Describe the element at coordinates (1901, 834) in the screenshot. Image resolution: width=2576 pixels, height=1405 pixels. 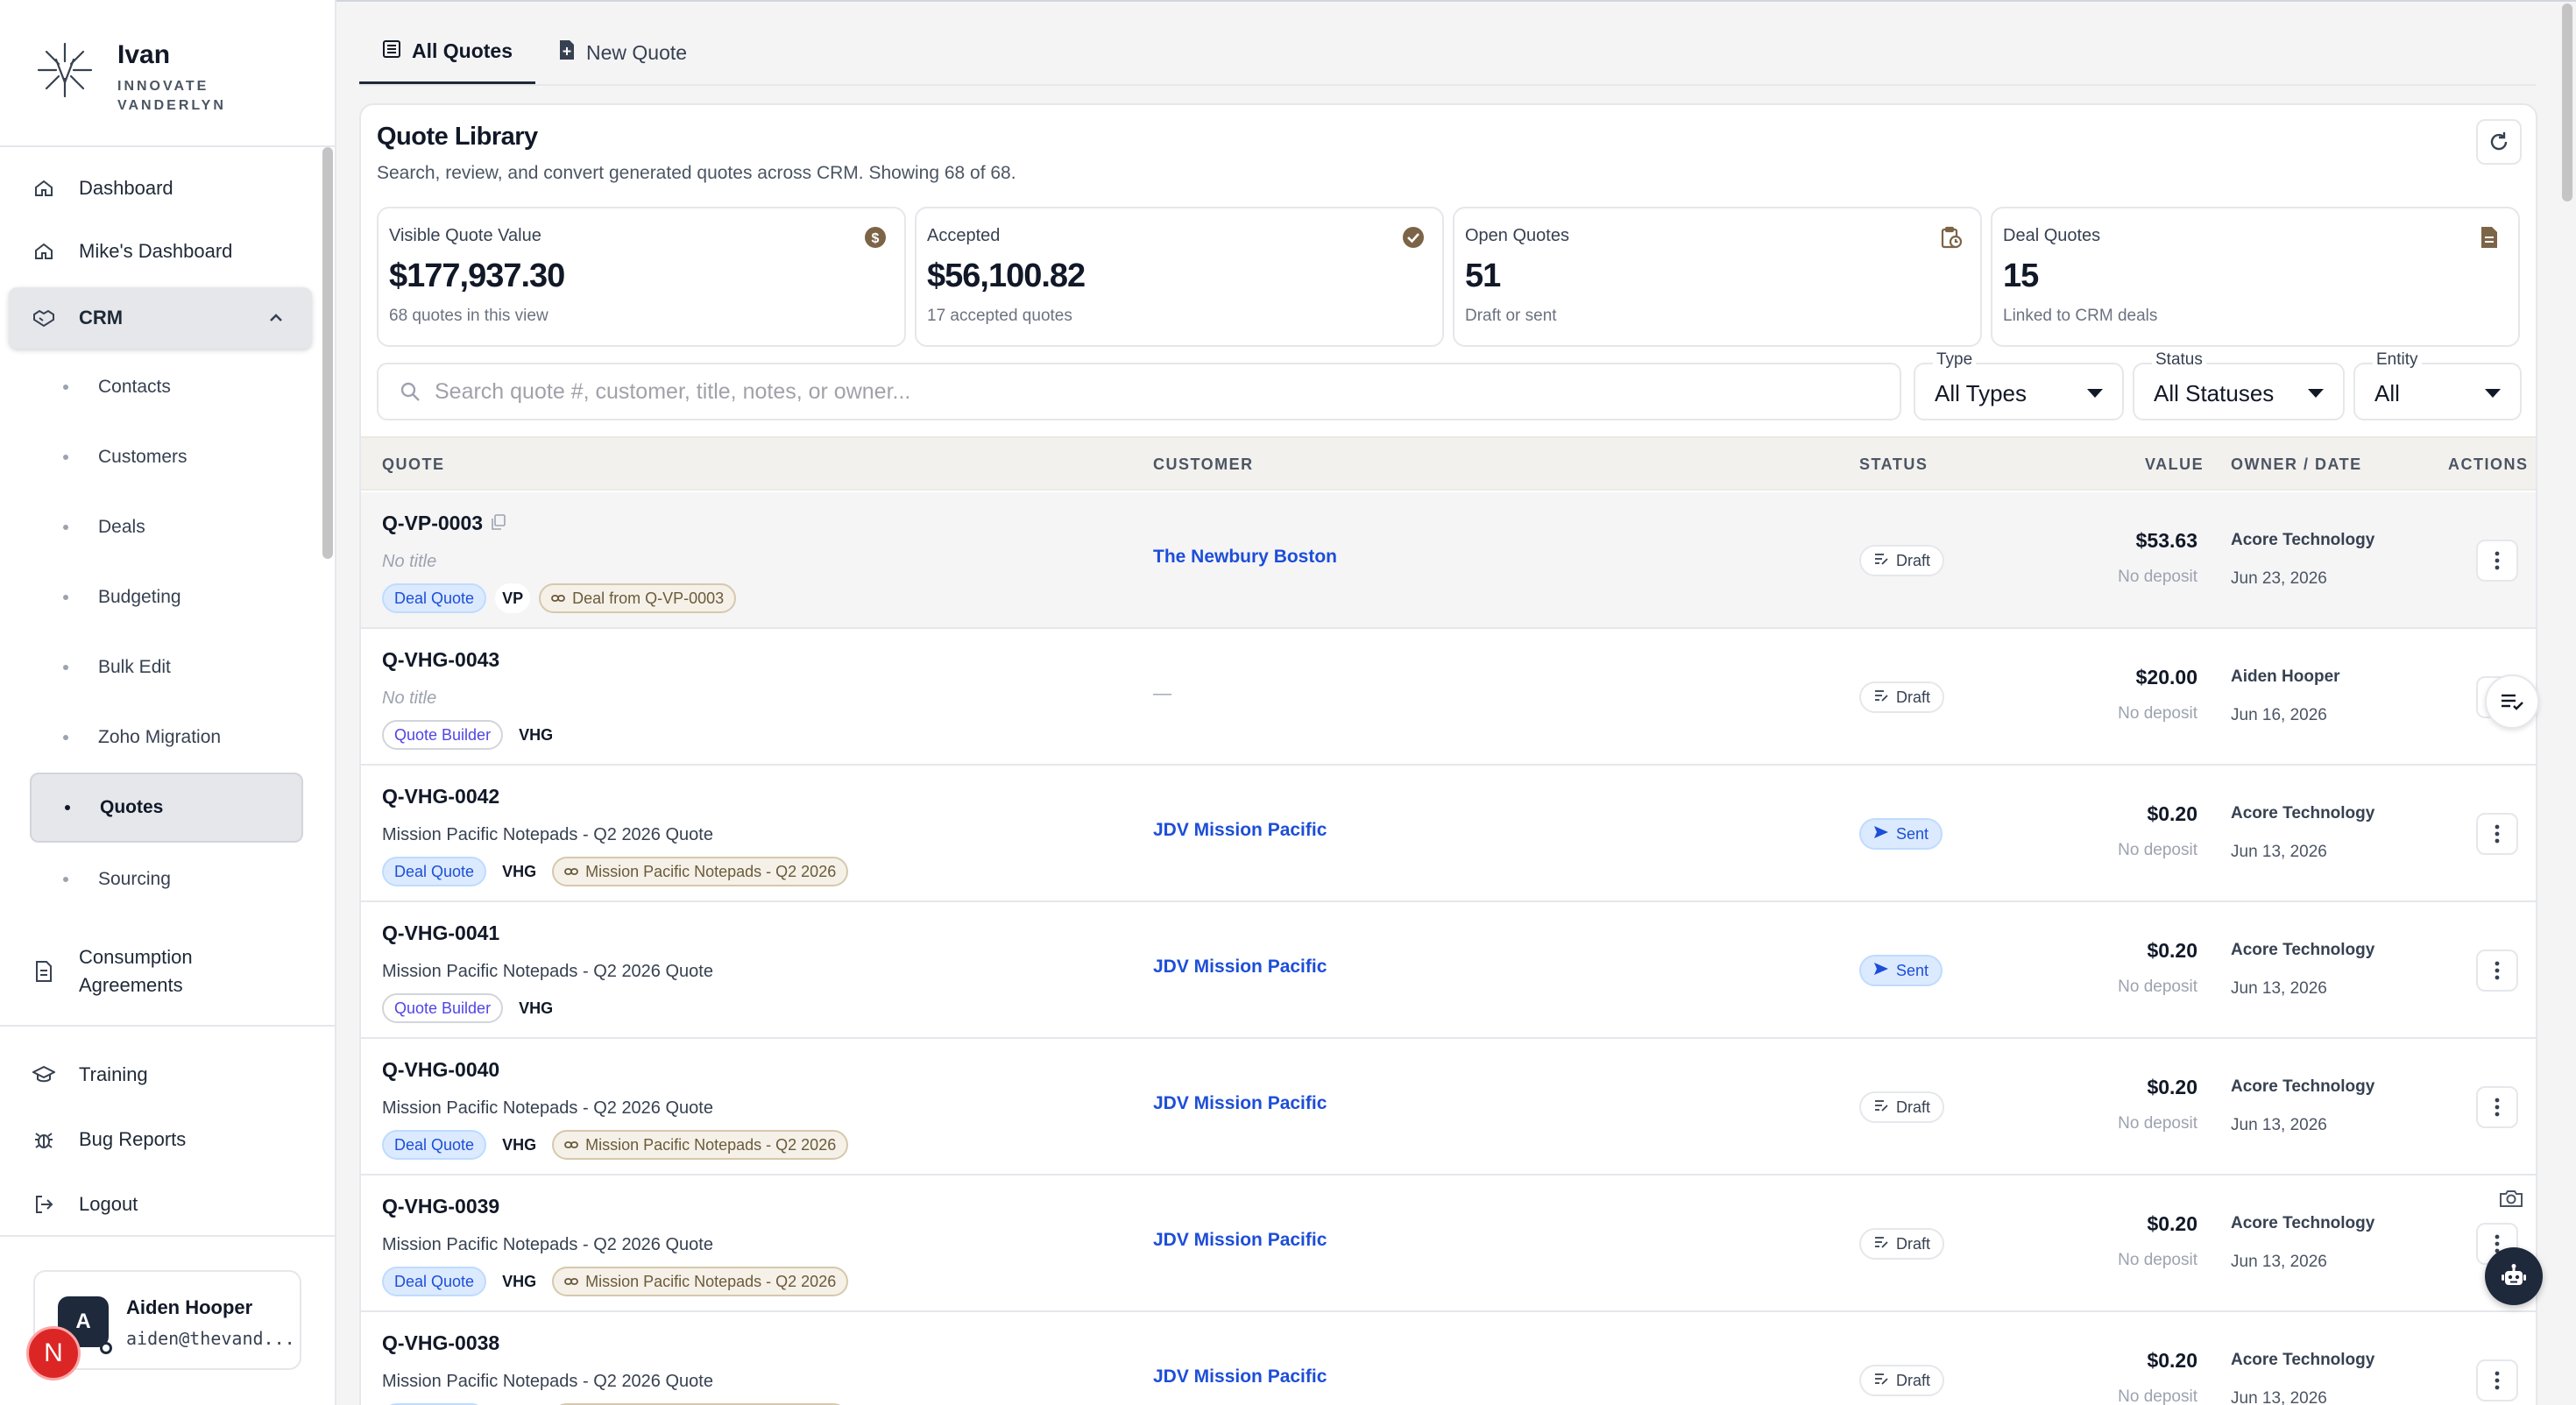
I see `status-badge: Sent` at that location.